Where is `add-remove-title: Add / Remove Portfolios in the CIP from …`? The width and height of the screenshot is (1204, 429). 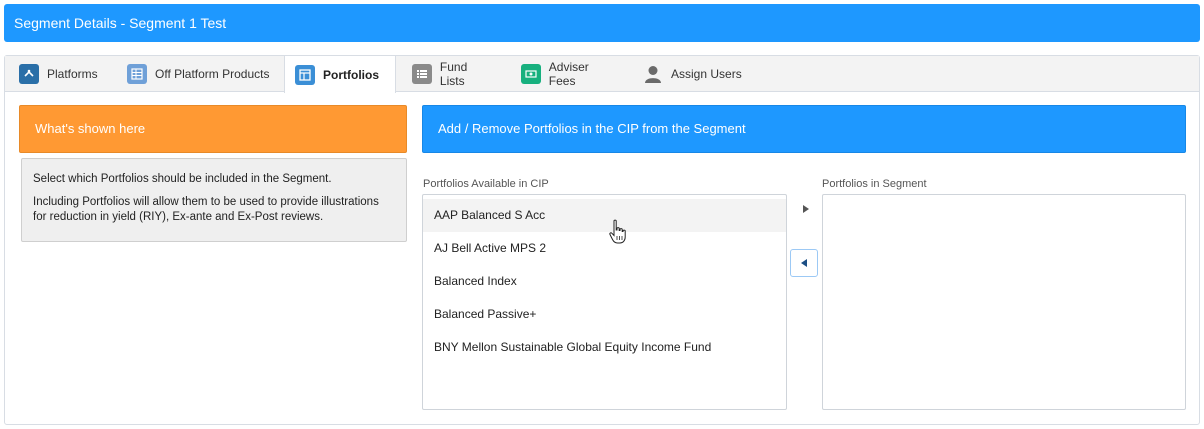
add-remove-title: Add / Remove Portfolios in the CIP from … is located at coordinates (592, 128).